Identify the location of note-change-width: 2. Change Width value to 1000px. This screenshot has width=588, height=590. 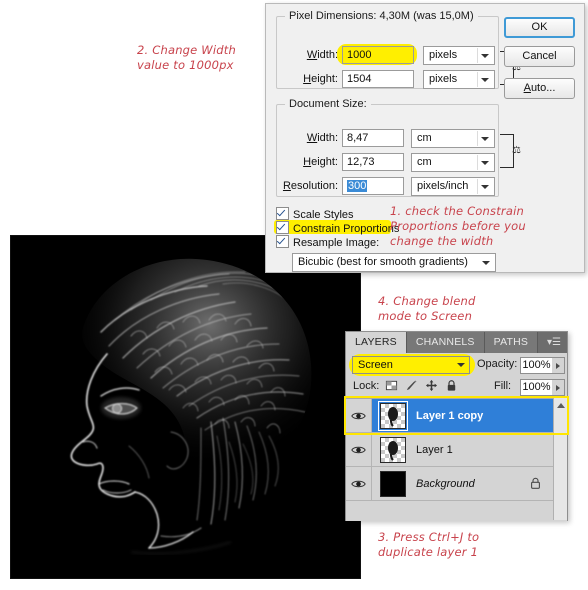
(186, 57).